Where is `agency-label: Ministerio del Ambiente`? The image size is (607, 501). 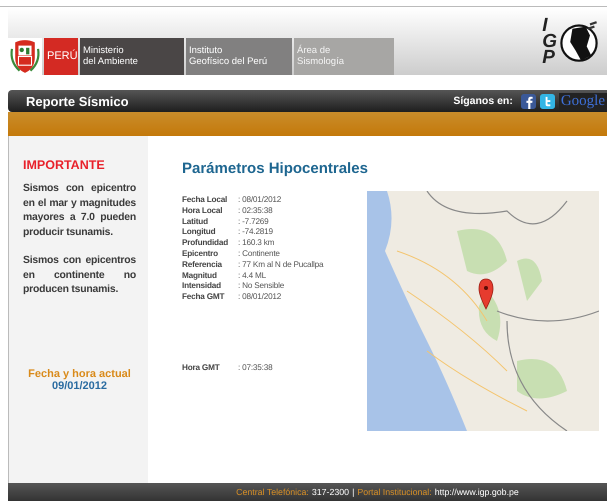
agency-label: Ministerio del Ambiente is located at coordinates (132, 56).